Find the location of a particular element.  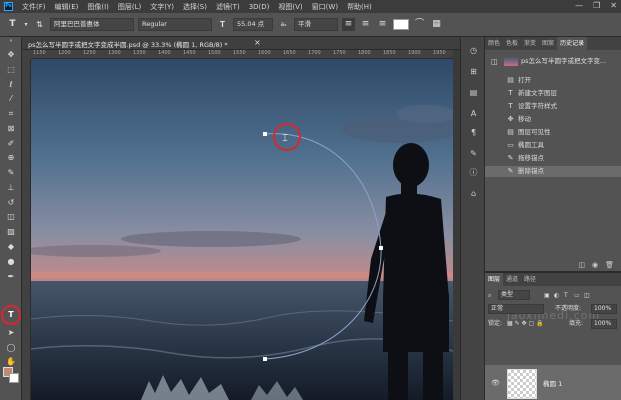

align-center-icon: ≡ is located at coordinates (365, 24).